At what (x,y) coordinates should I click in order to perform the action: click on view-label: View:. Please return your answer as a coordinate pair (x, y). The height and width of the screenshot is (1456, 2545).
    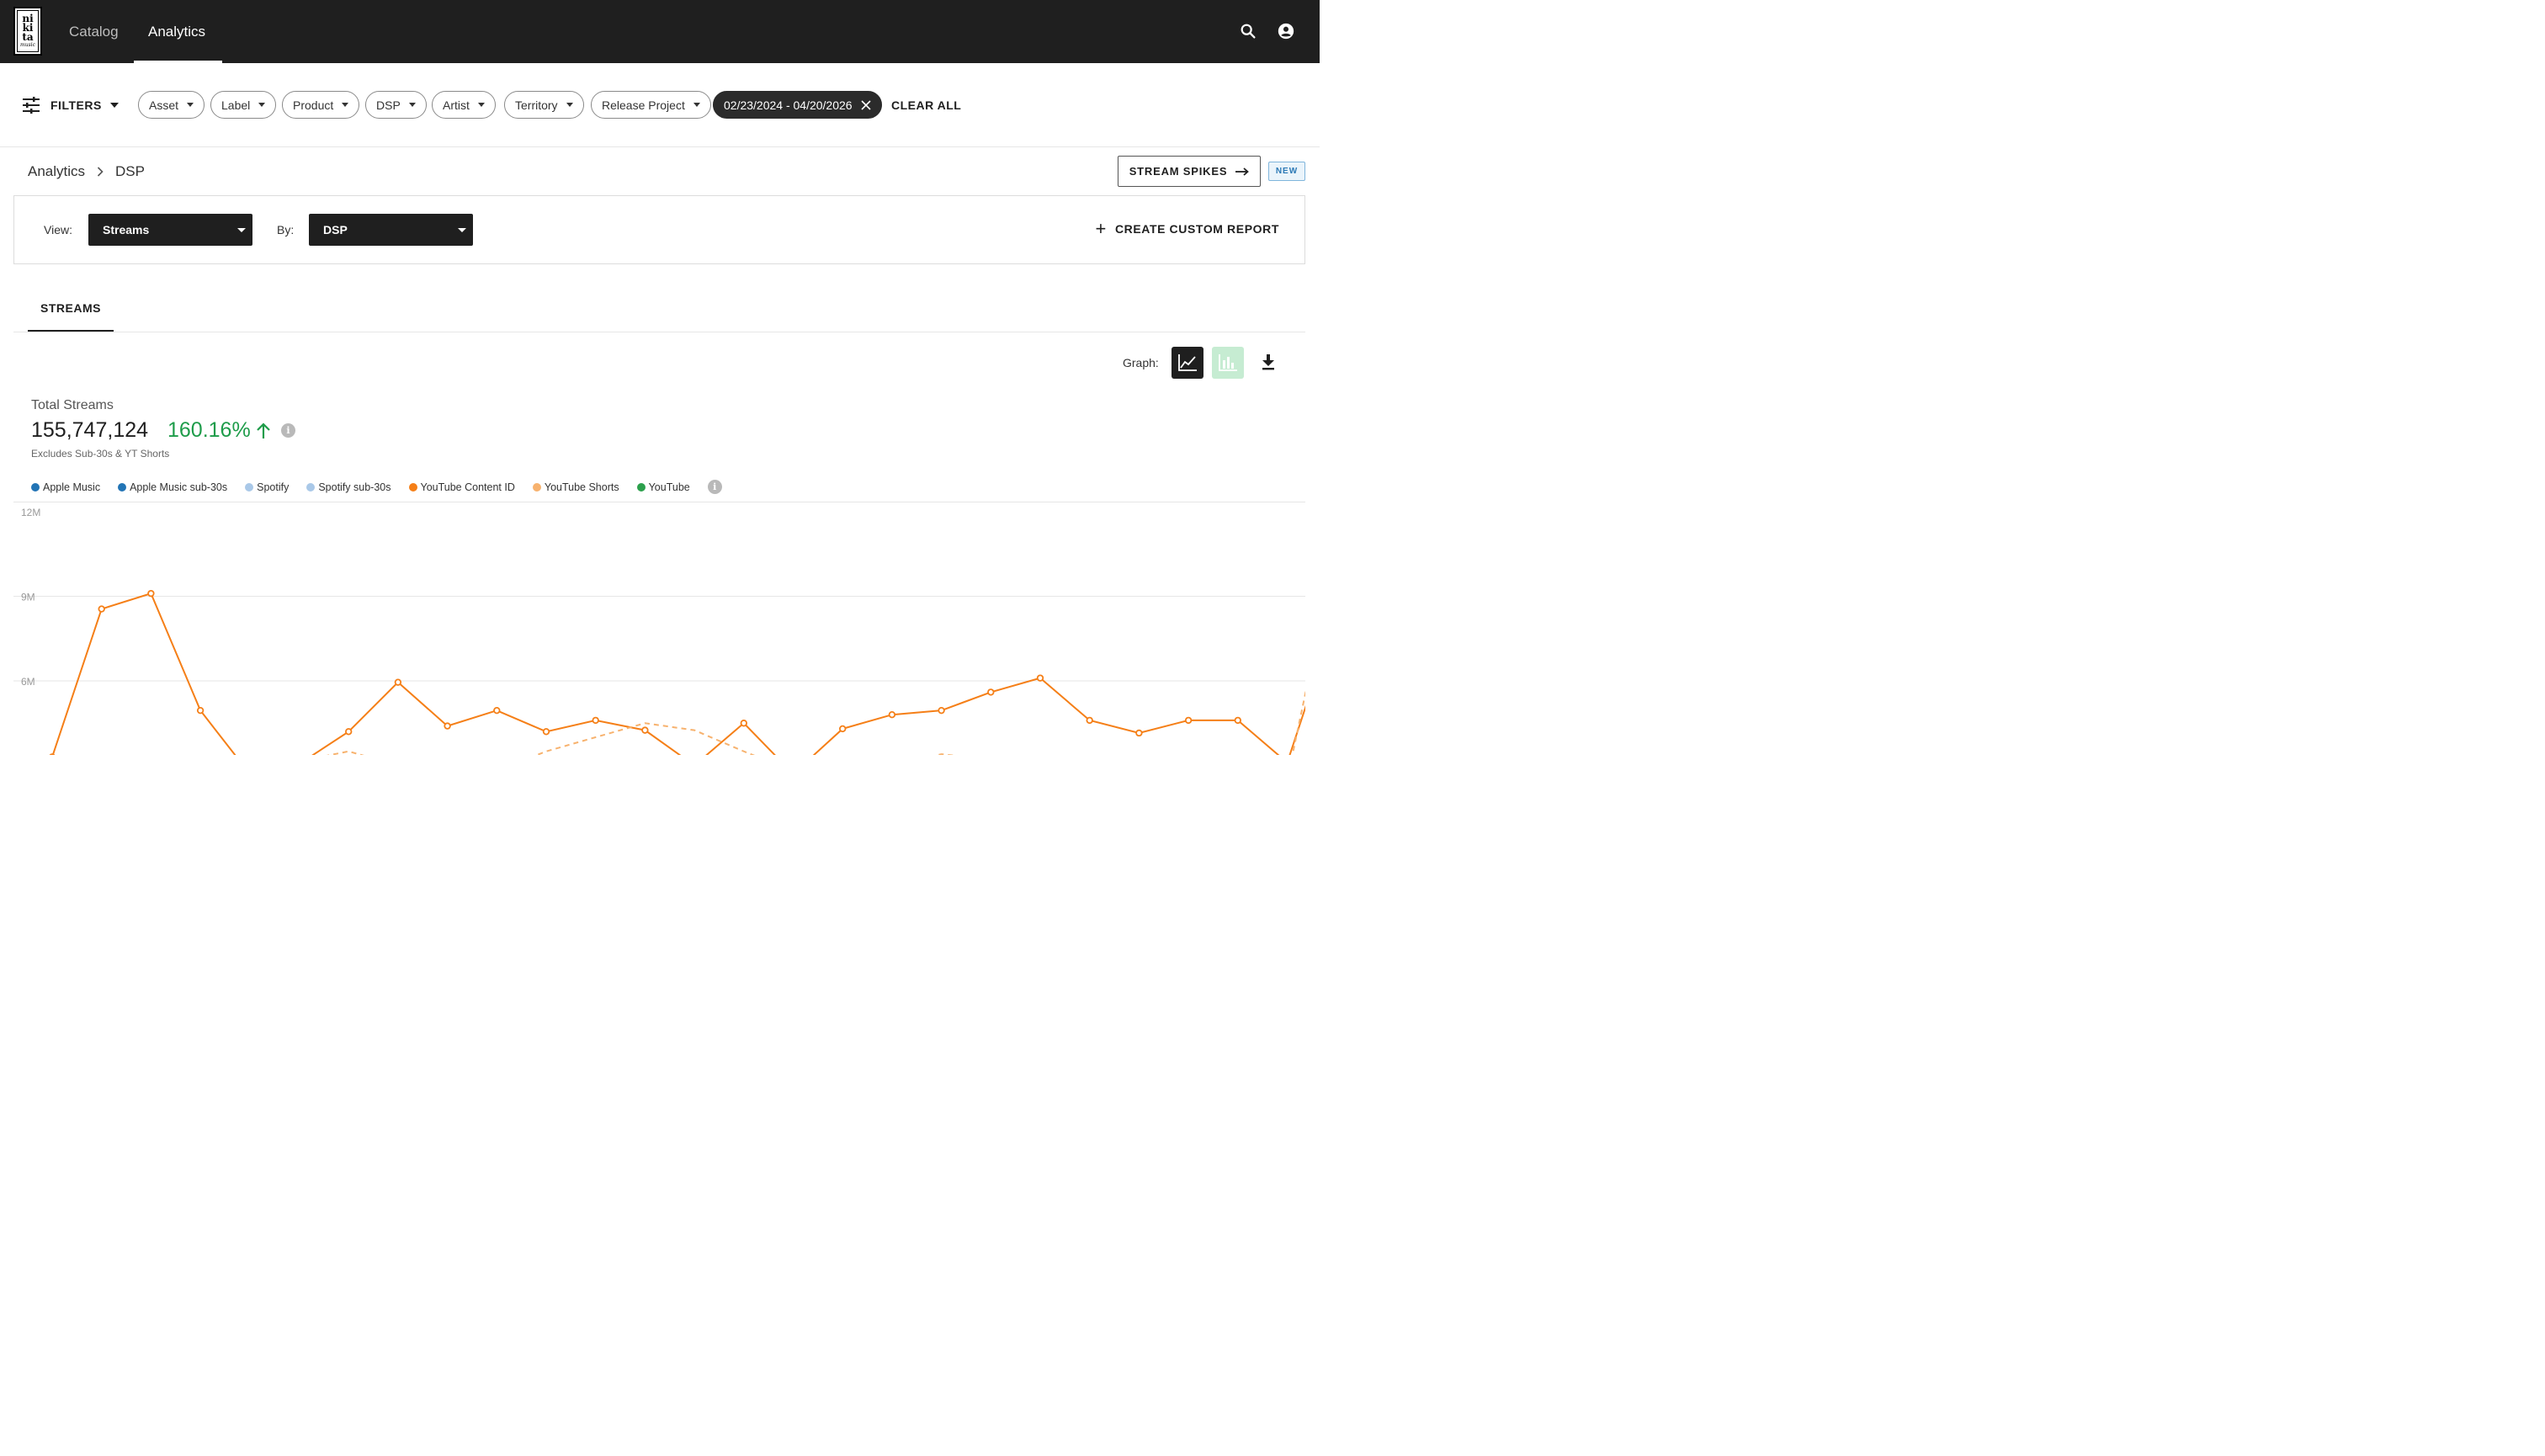
    Looking at the image, I should click on (58, 229).